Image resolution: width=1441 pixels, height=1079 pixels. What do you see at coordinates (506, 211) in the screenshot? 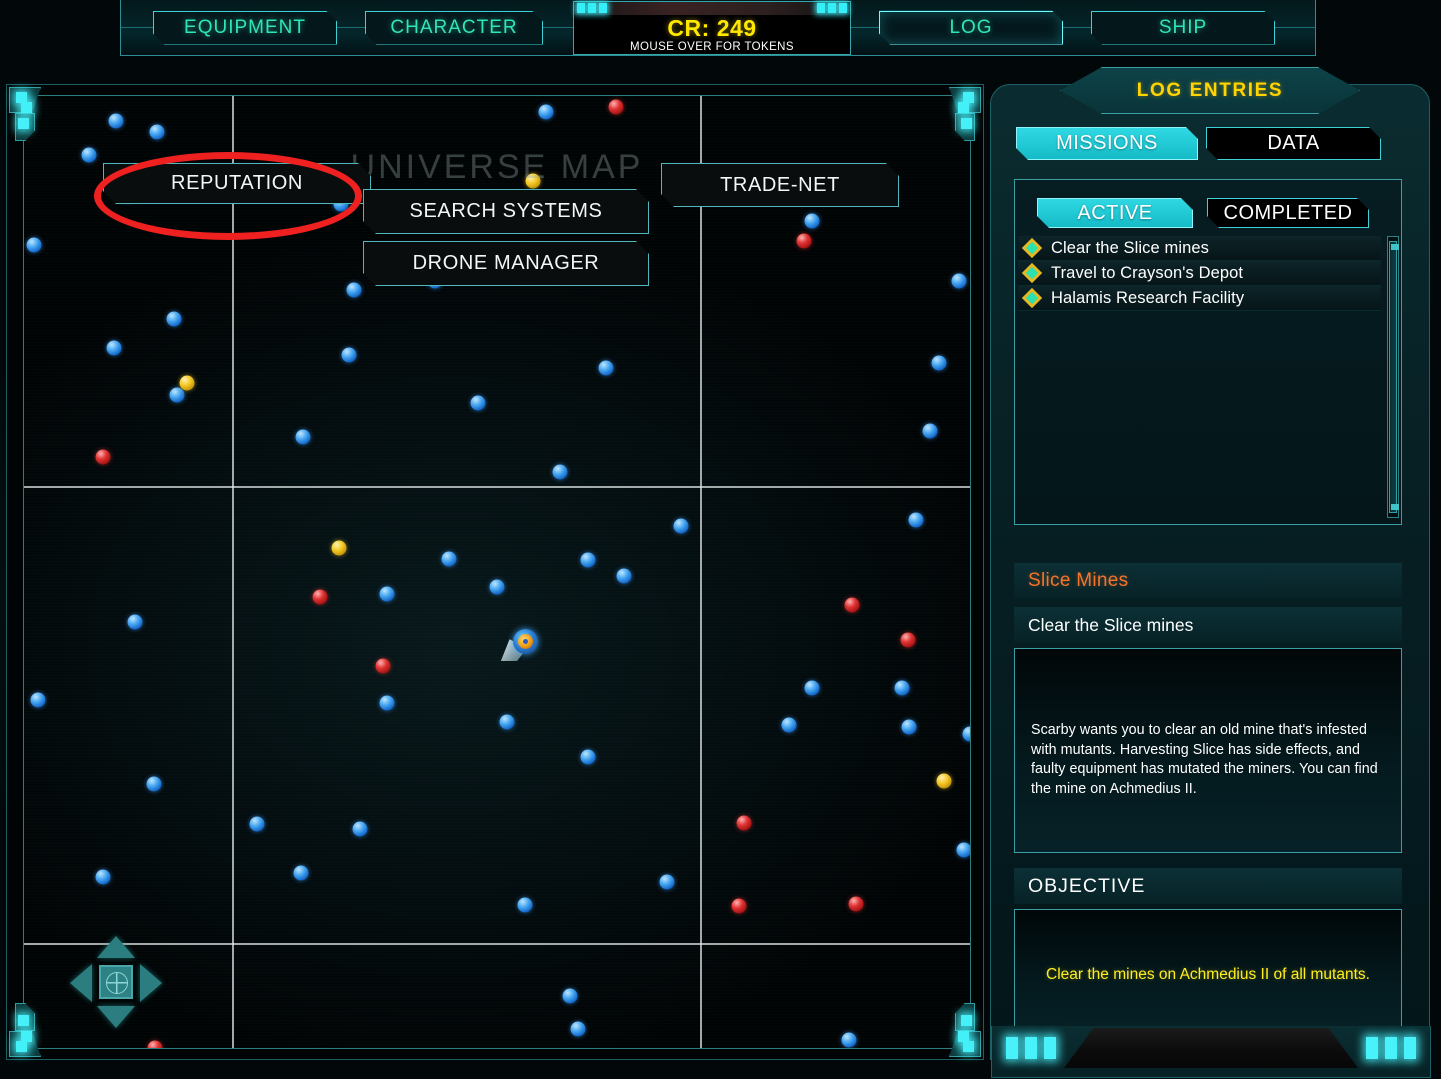
I see `search-systems-button: SEARCH SYSTEMS` at bounding box center [506, 211].